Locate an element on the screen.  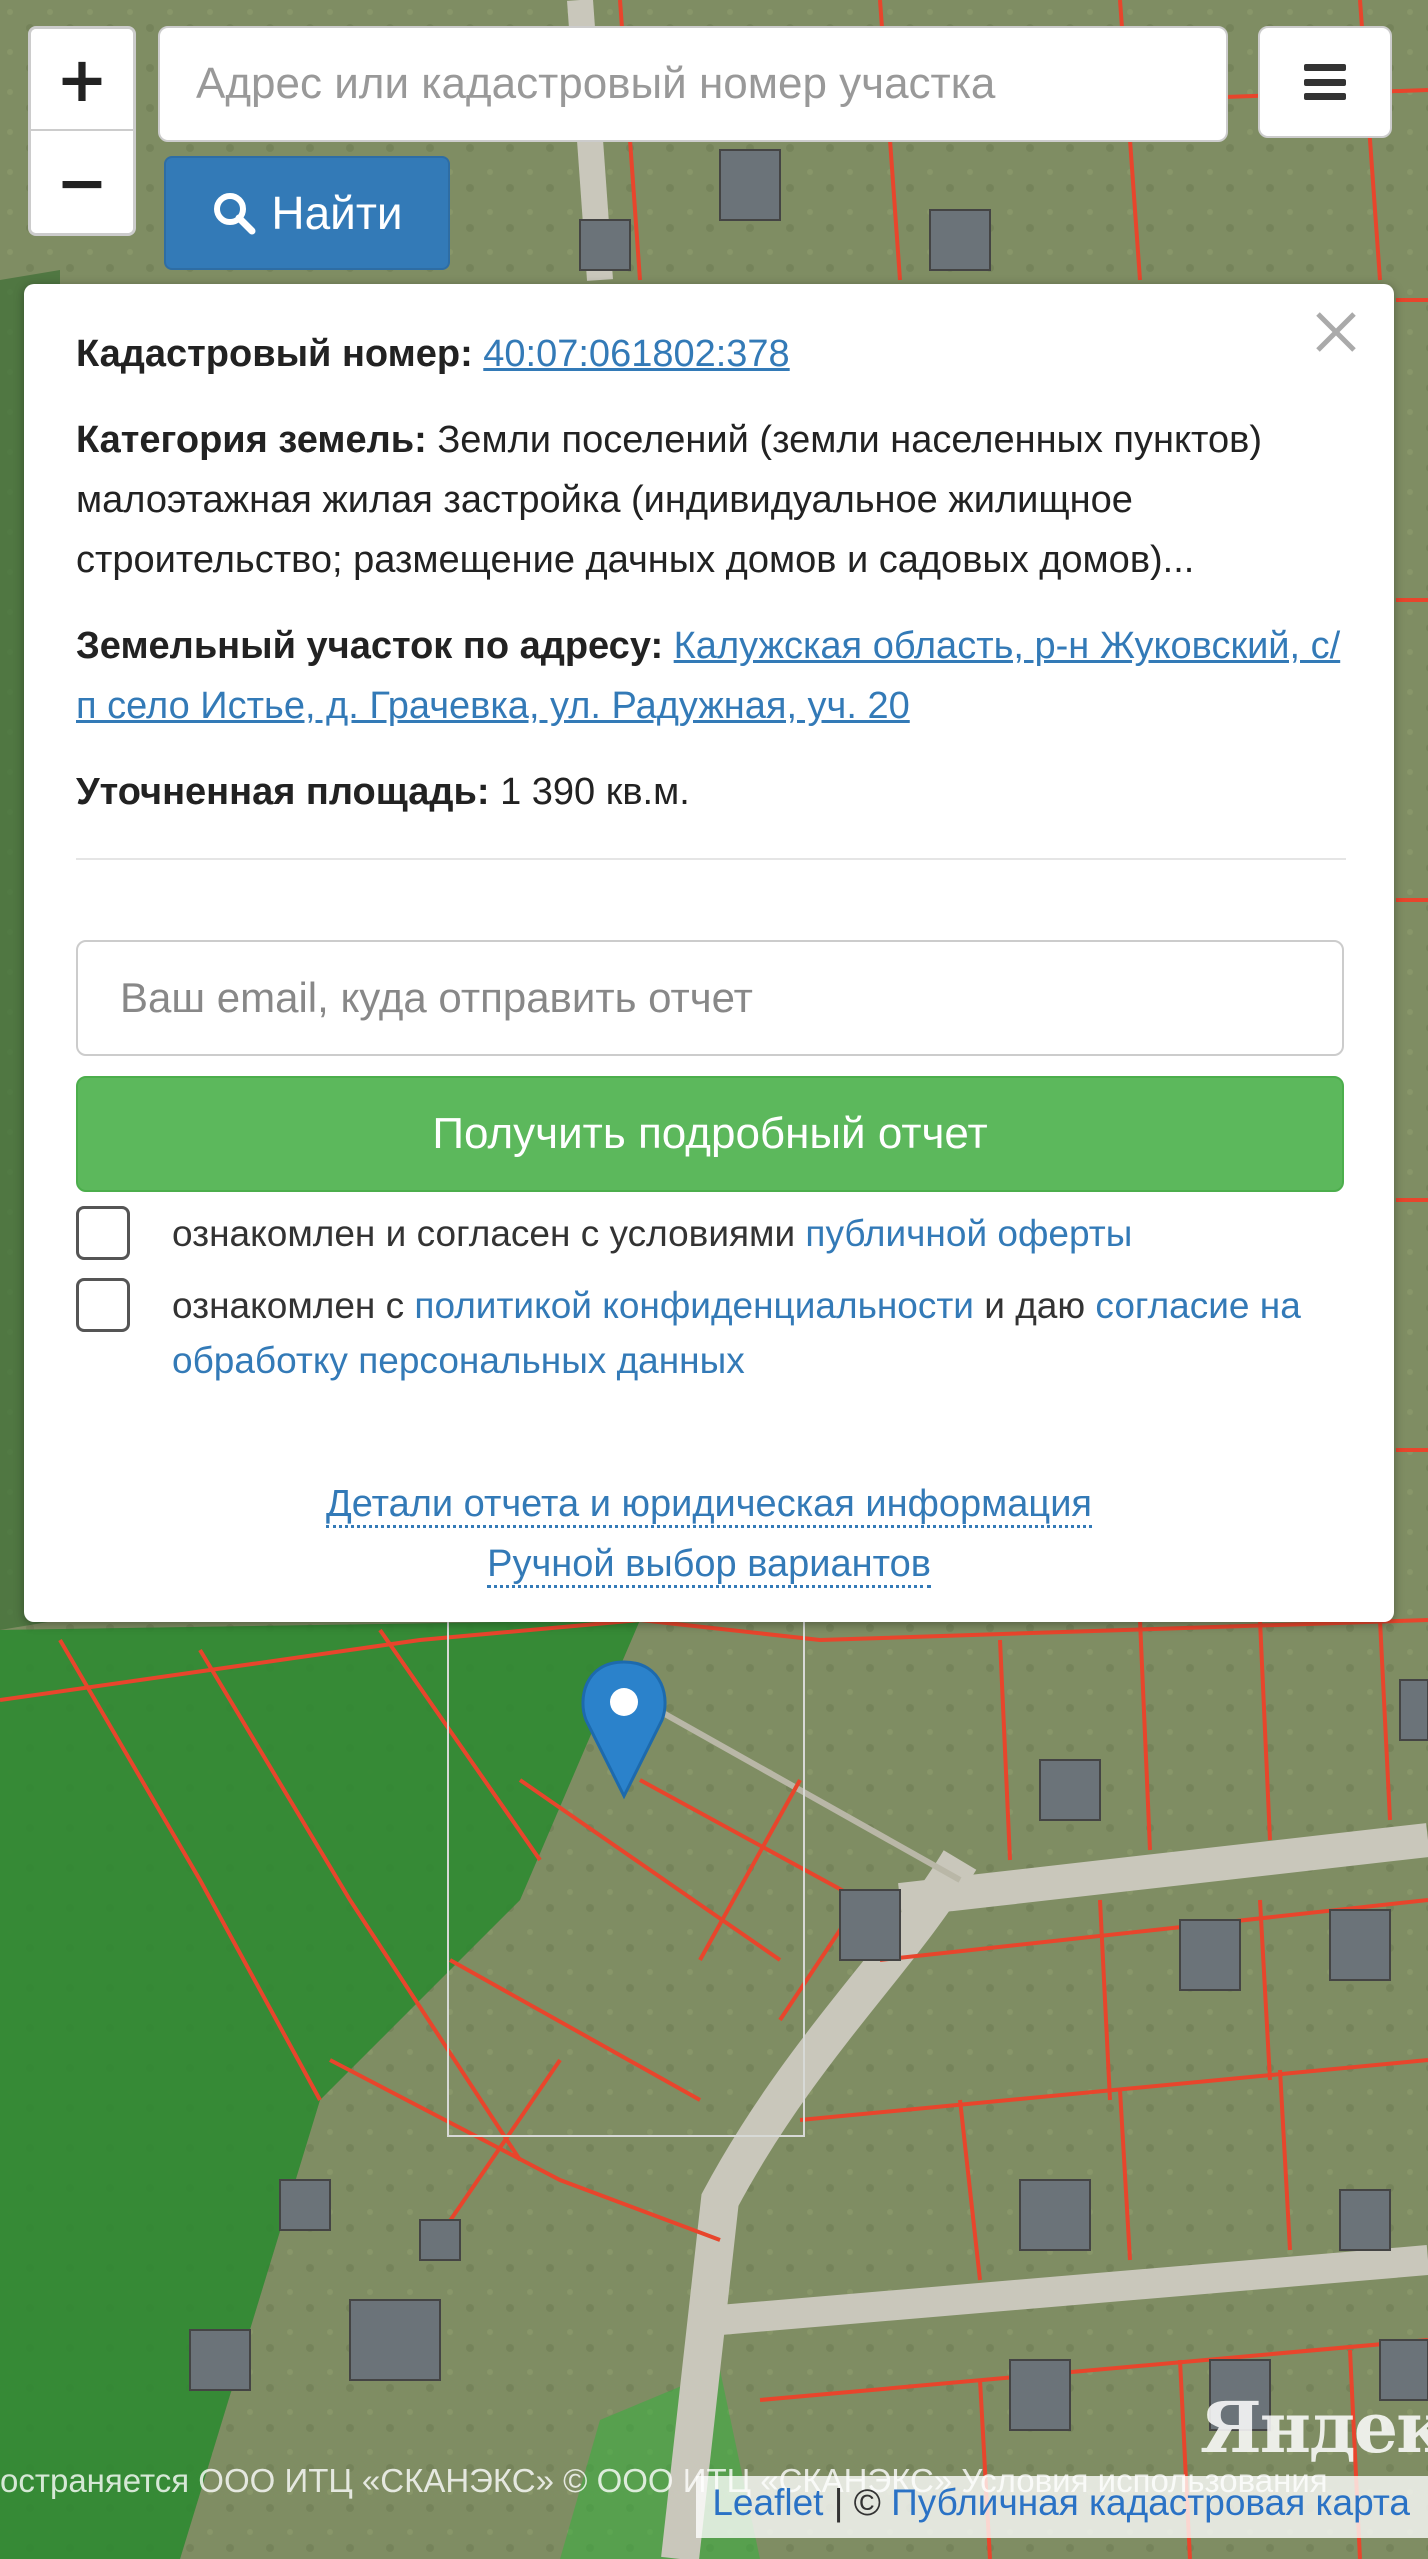
yandex-logo: Яндекс is located at coordinates (1314, 2427).